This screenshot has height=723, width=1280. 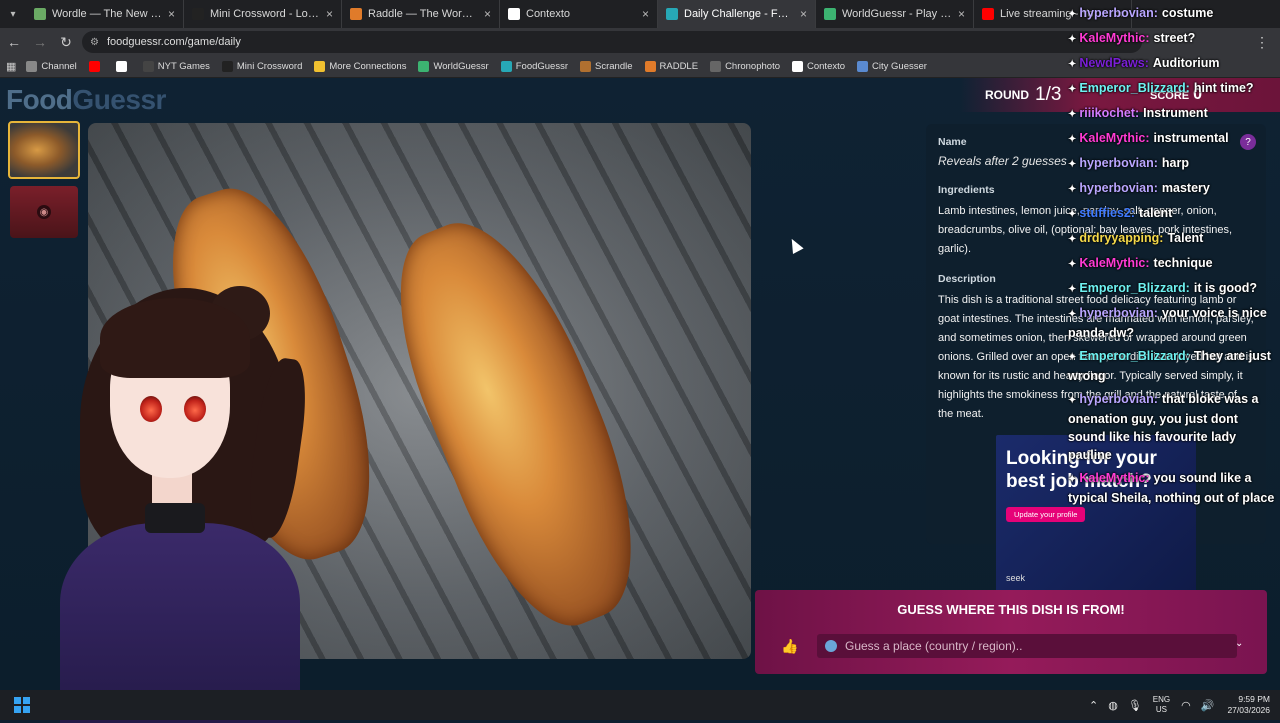 What do you see at coordinates (360, 66) in the screenshot?
I see `bookmark-item: More Connections` at bounding box center [360, 66].